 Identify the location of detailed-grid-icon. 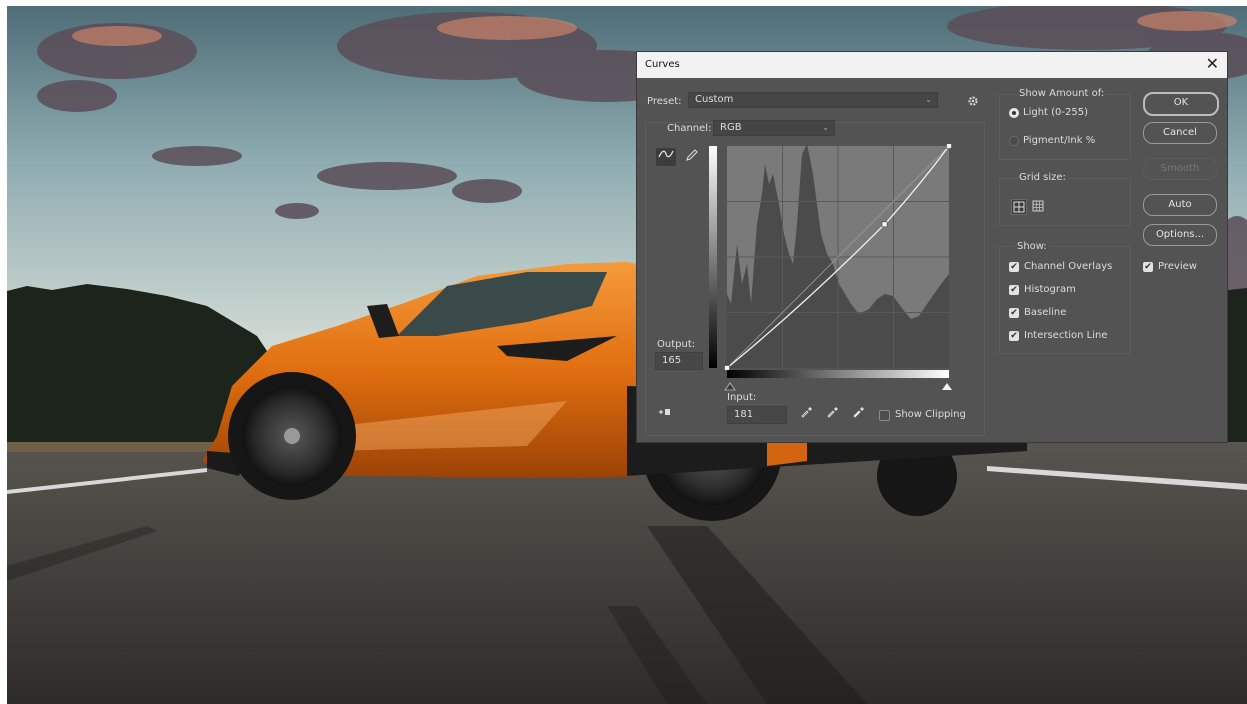
(1038, 206).